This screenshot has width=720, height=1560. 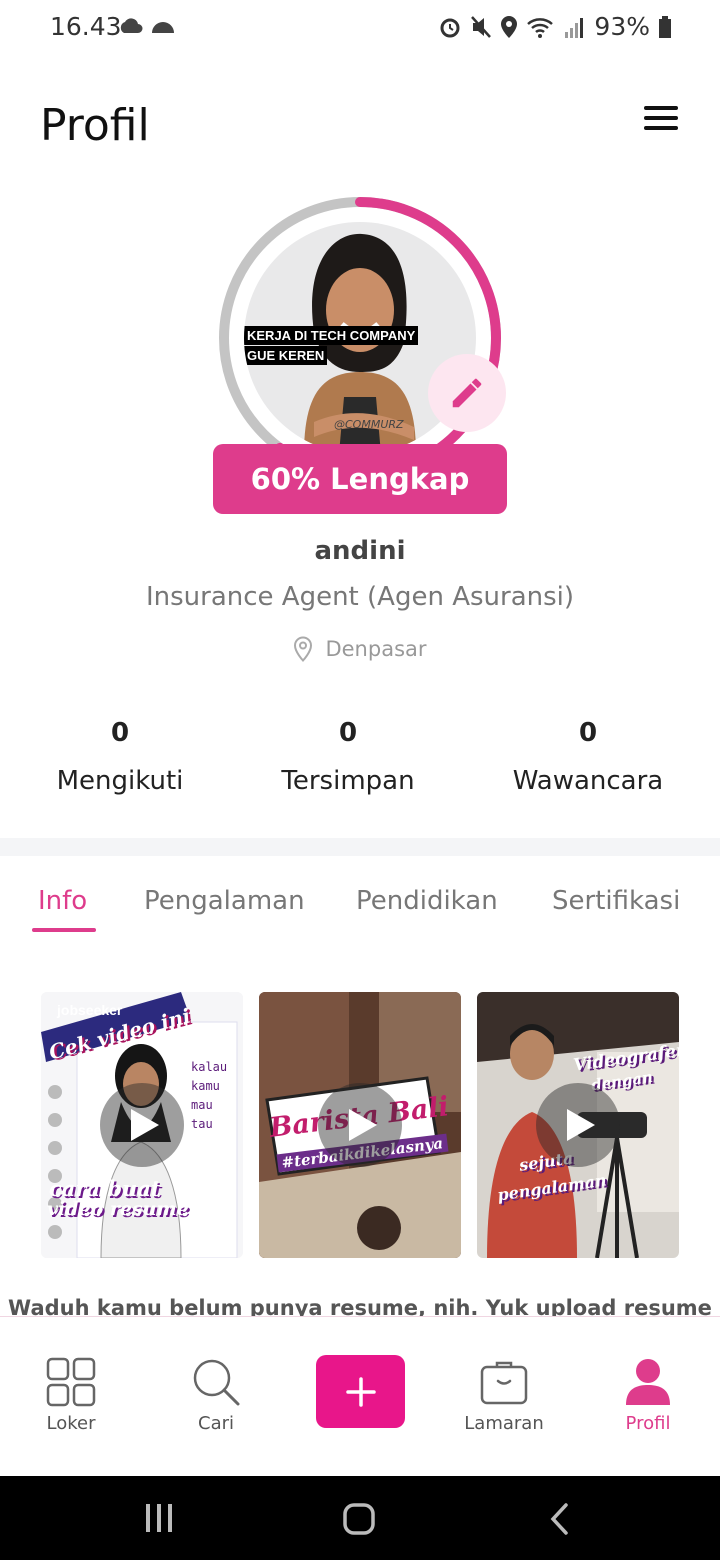 I want to click on user-icon, so click(x=648, y=1382).